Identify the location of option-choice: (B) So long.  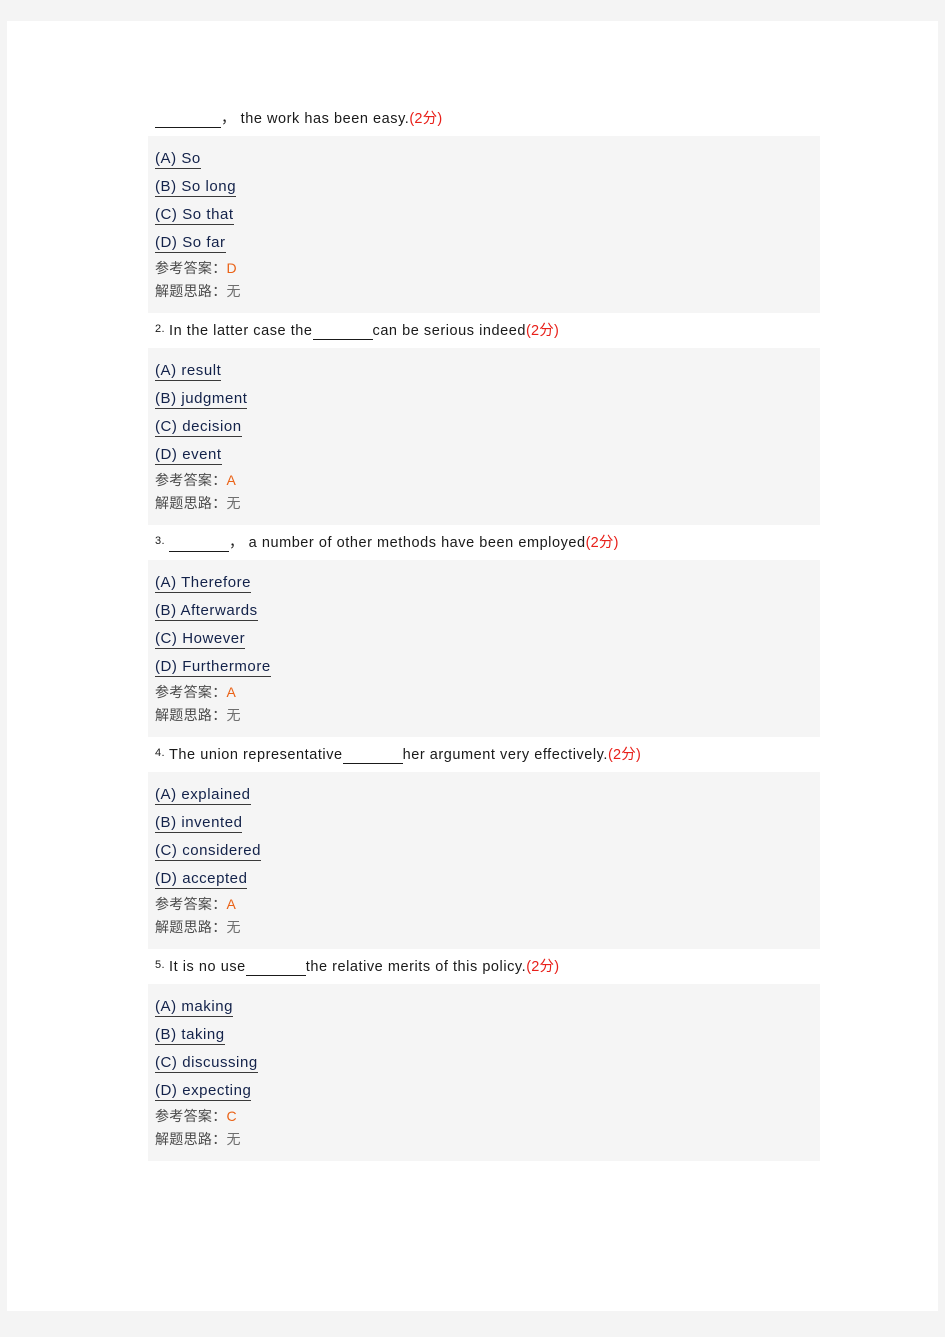
(487, 187).